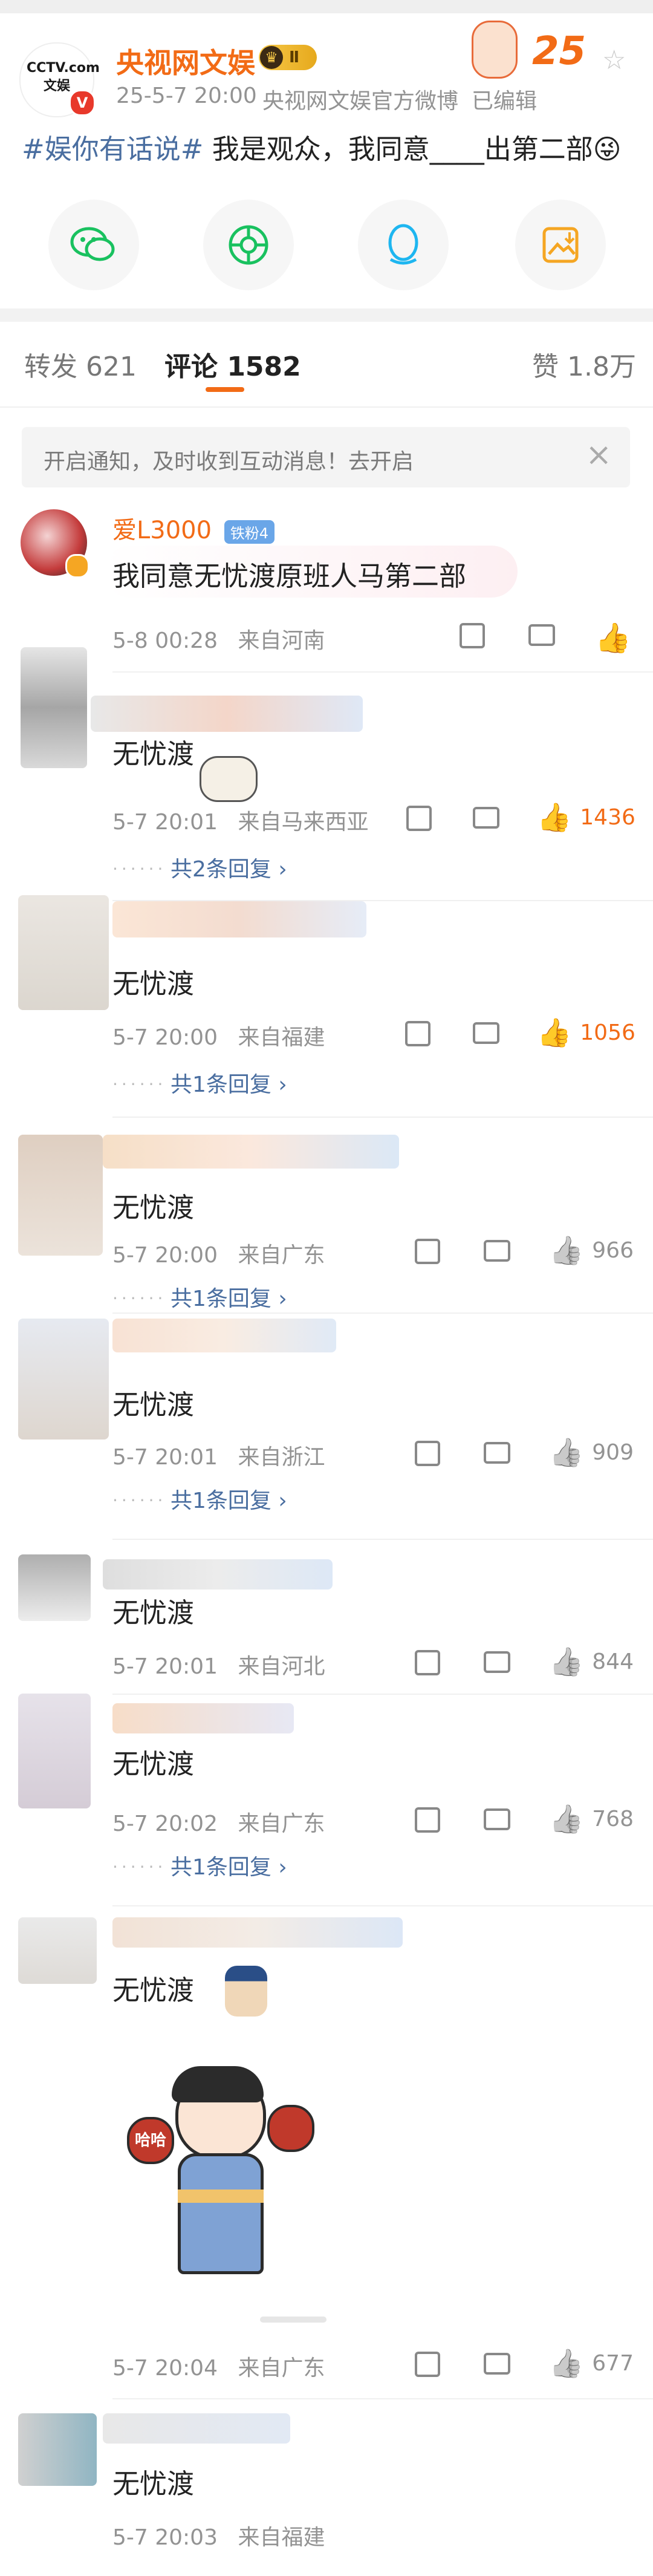  Describe the element at coordinates (288, 57) in the screenshot. I see `crown-rank-icon: ♛ Ⅱ` at that location.